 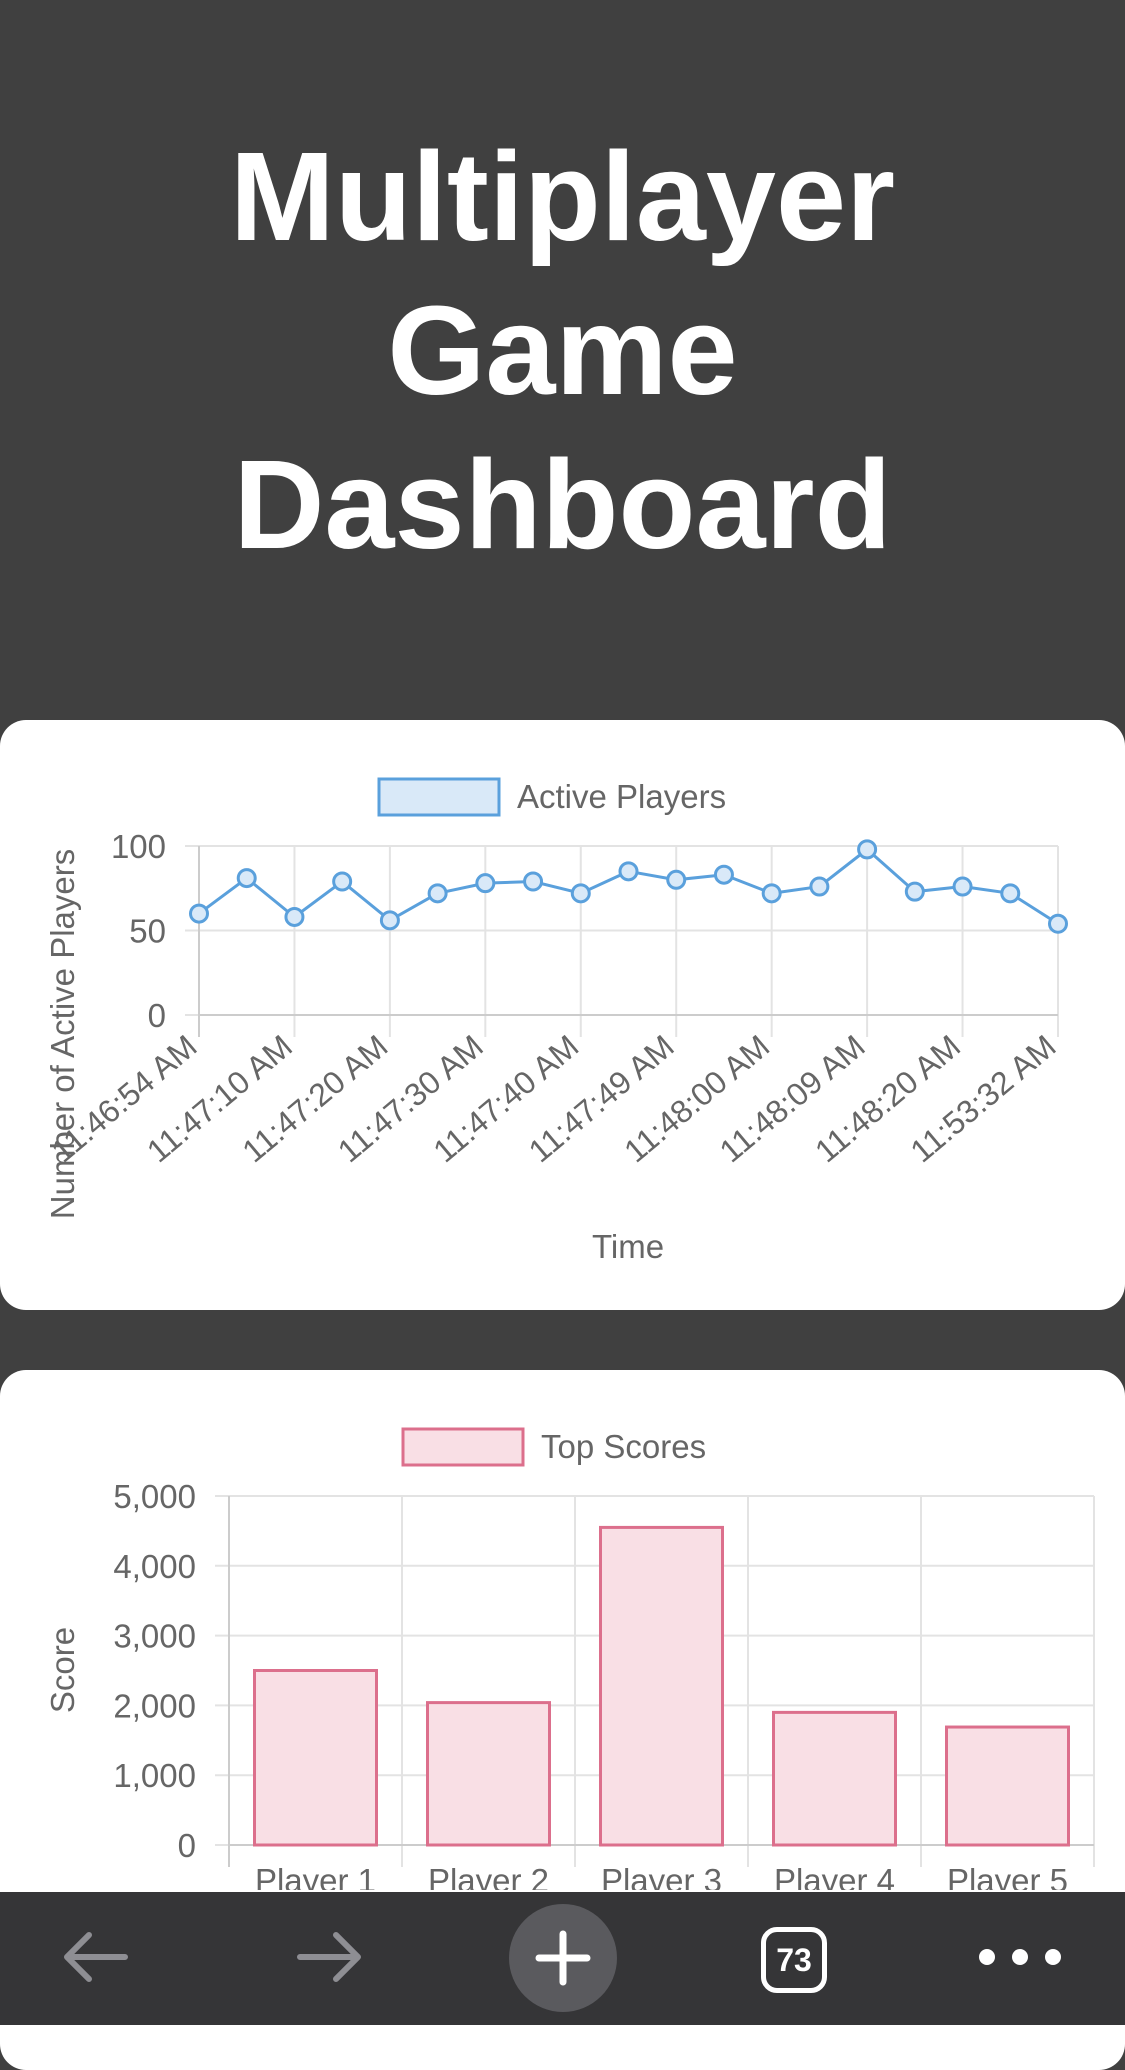 What do you see at coordinates (628, 886) in the screenshot?
I see `series-line-active-players` at bounding box center [628, 886].